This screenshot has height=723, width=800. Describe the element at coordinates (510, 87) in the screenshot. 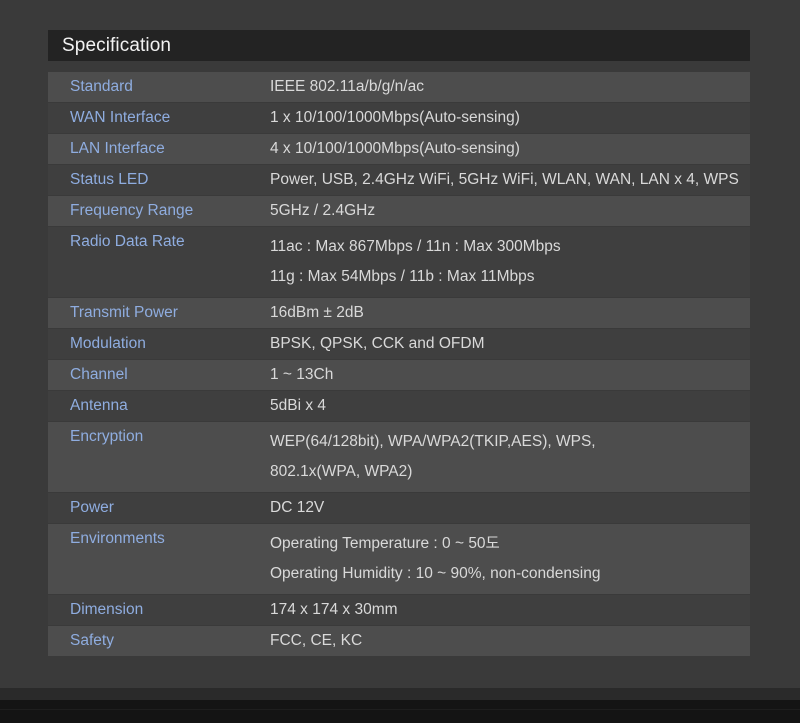

I see `spec-value: IEEE 802.11a/b/g/n/ac` at that location.